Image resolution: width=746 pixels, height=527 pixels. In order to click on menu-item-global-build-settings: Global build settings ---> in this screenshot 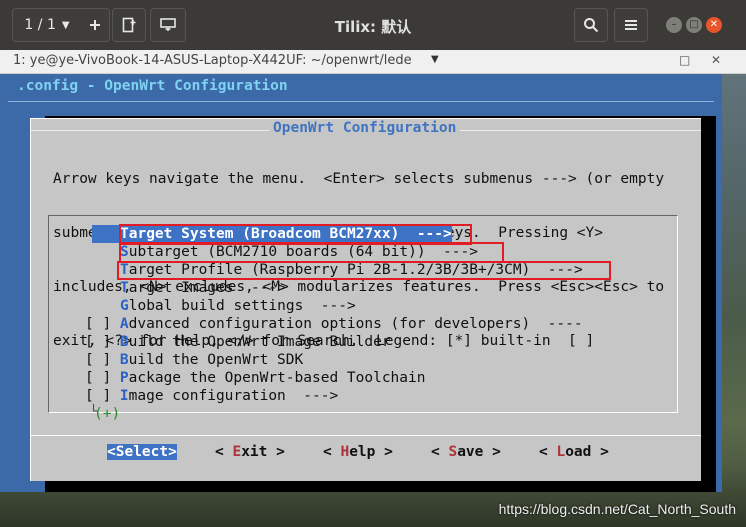, I will do `click(238, 306)`.